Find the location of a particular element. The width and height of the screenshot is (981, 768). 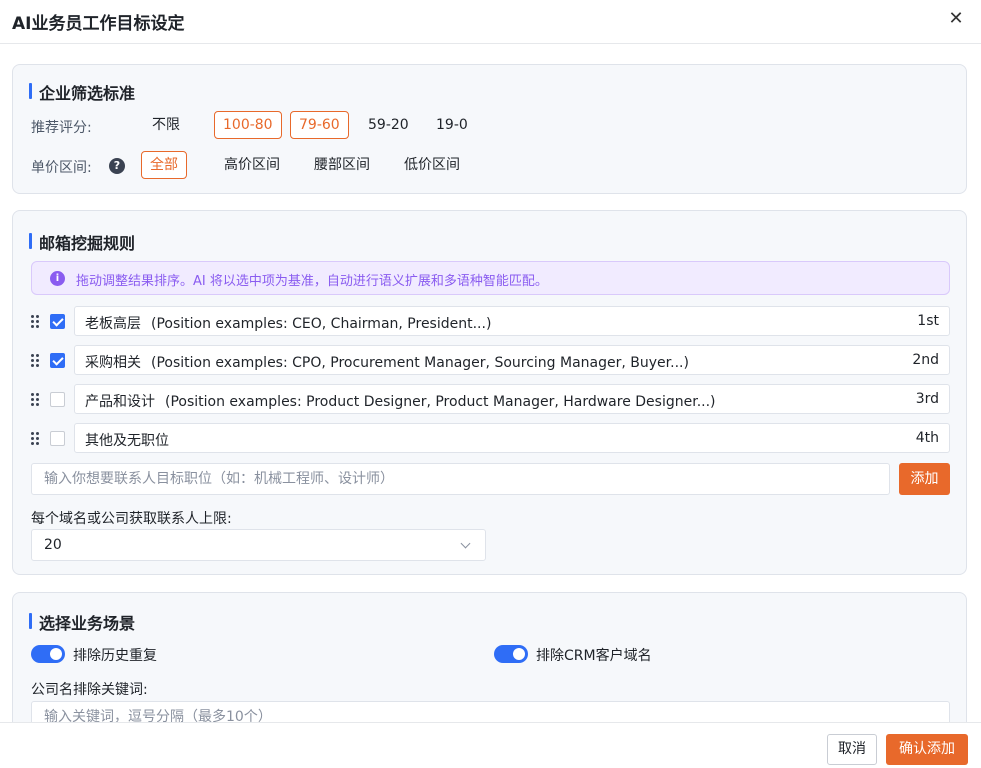

price-option-low: 低价区间 is located at coordinates (432, 165).